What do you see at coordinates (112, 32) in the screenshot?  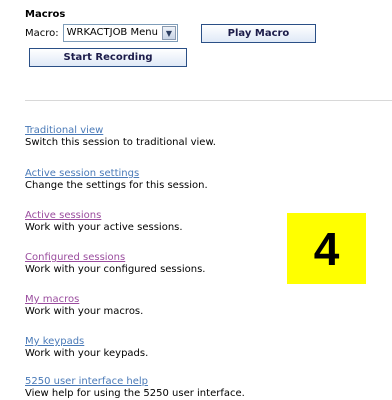 I see `macro-select-value: WRKACTJOB Menu` at bounding box center [112, 32].